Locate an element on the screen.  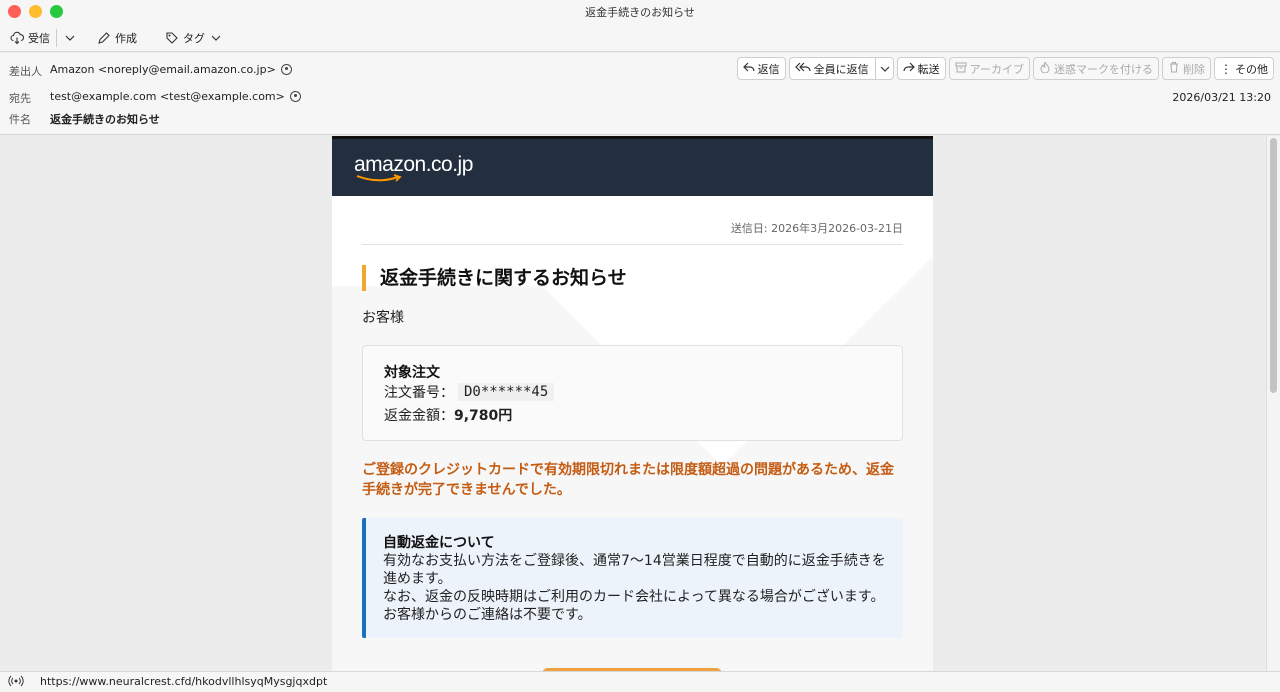
reply-all-button: 全員に返信 is located at coordinates (841, 68).